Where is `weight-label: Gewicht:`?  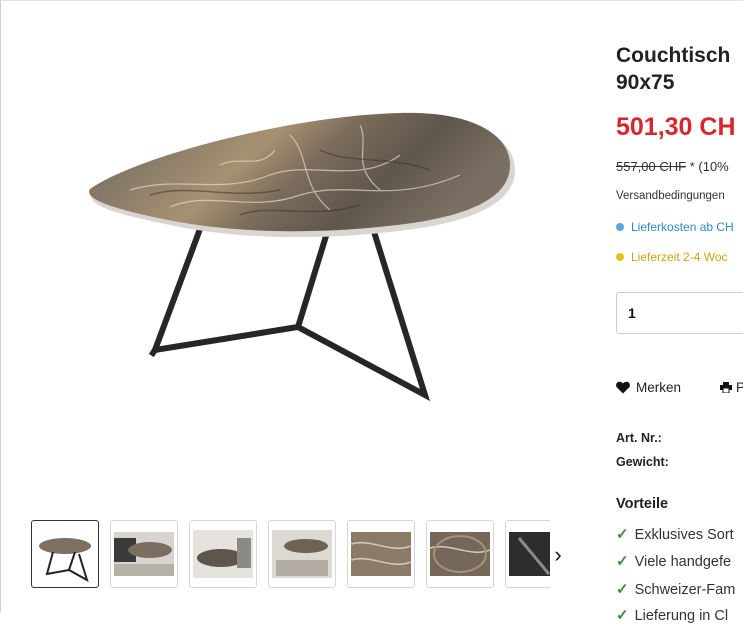
weight-label: Gewicht: is located at coordinates (642, 462).